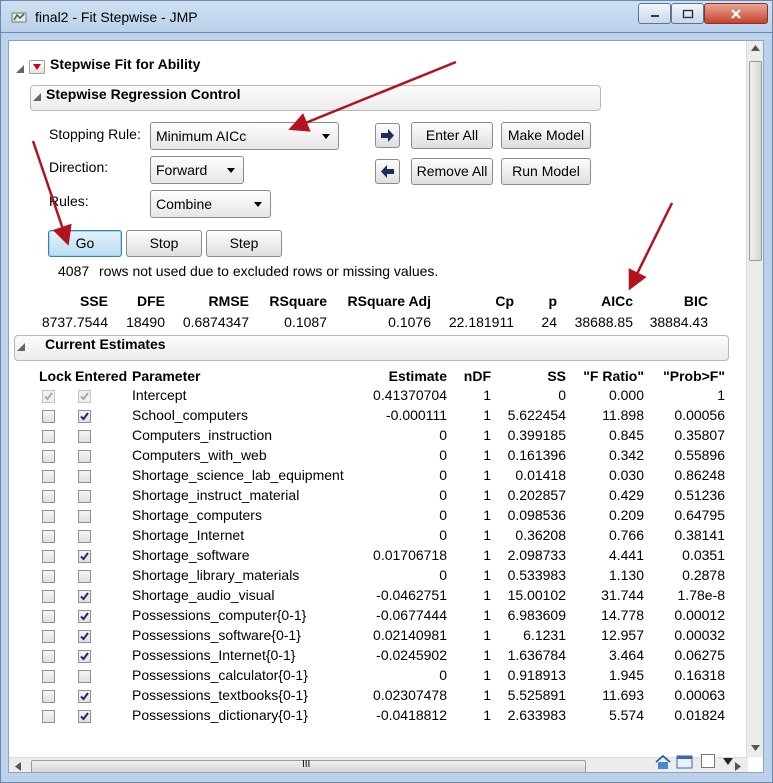 This screenshot has height=783, width=773. I want to click on stats-value: 0.1076, so click(409, 322).